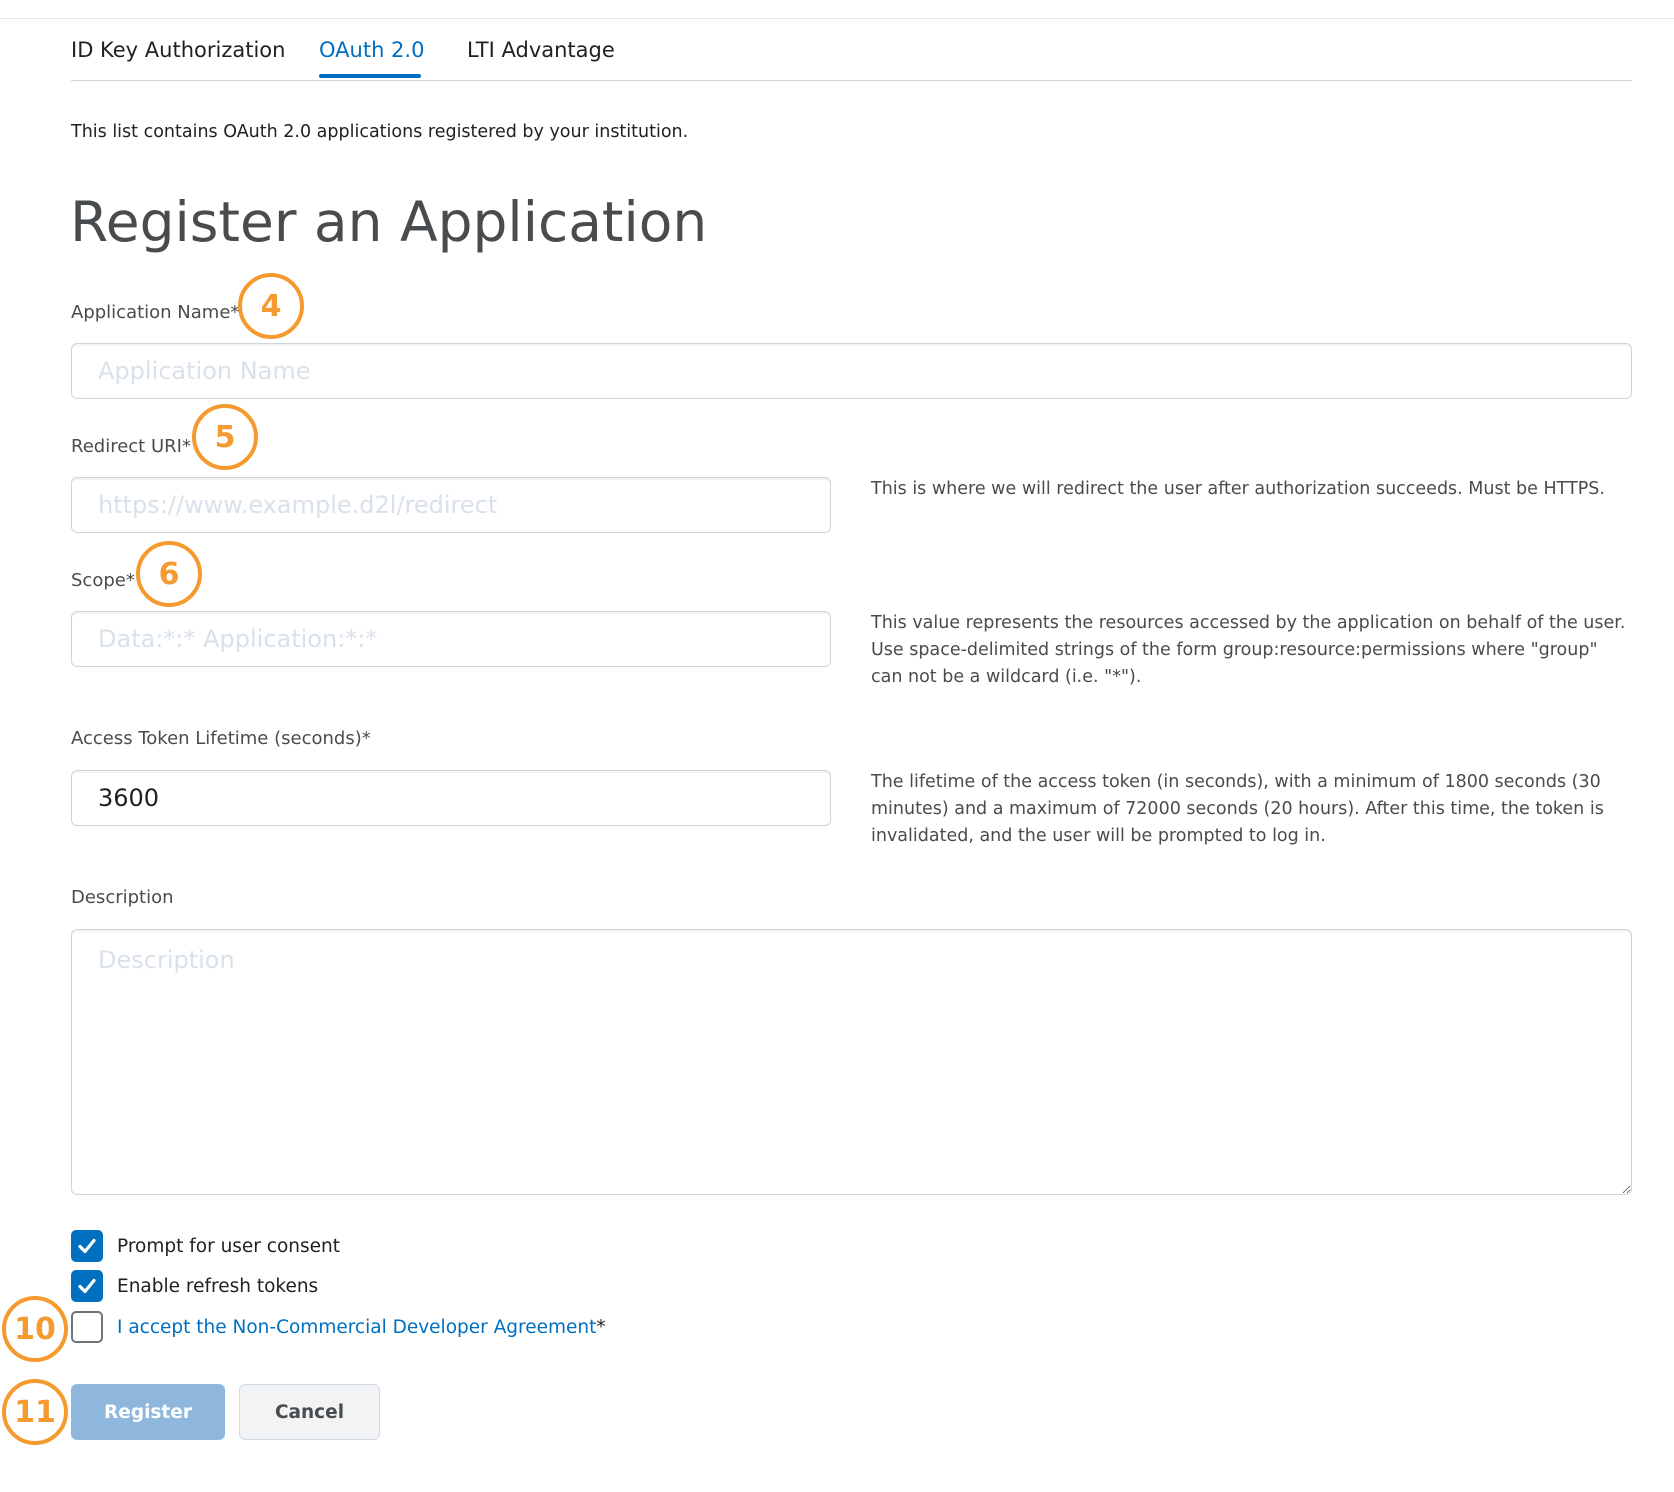 This screenshot has width=1674, height=1492. Describe the element at coordinates (35, 1329) in the screenshot. I see `callout-badge-10: 10` at that location.